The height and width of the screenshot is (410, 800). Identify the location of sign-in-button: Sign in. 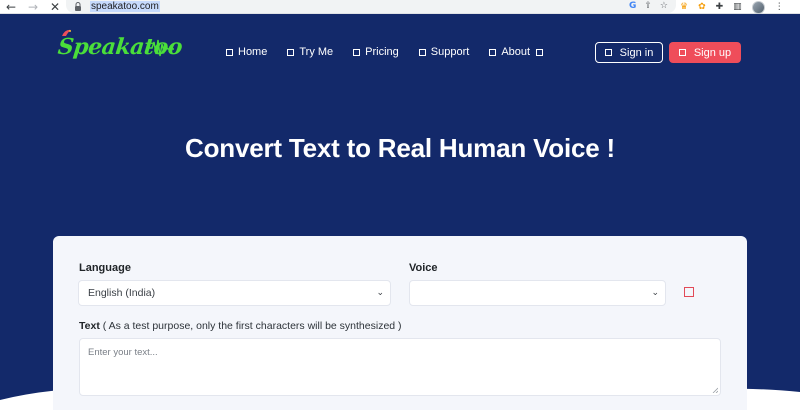
(629, 52).